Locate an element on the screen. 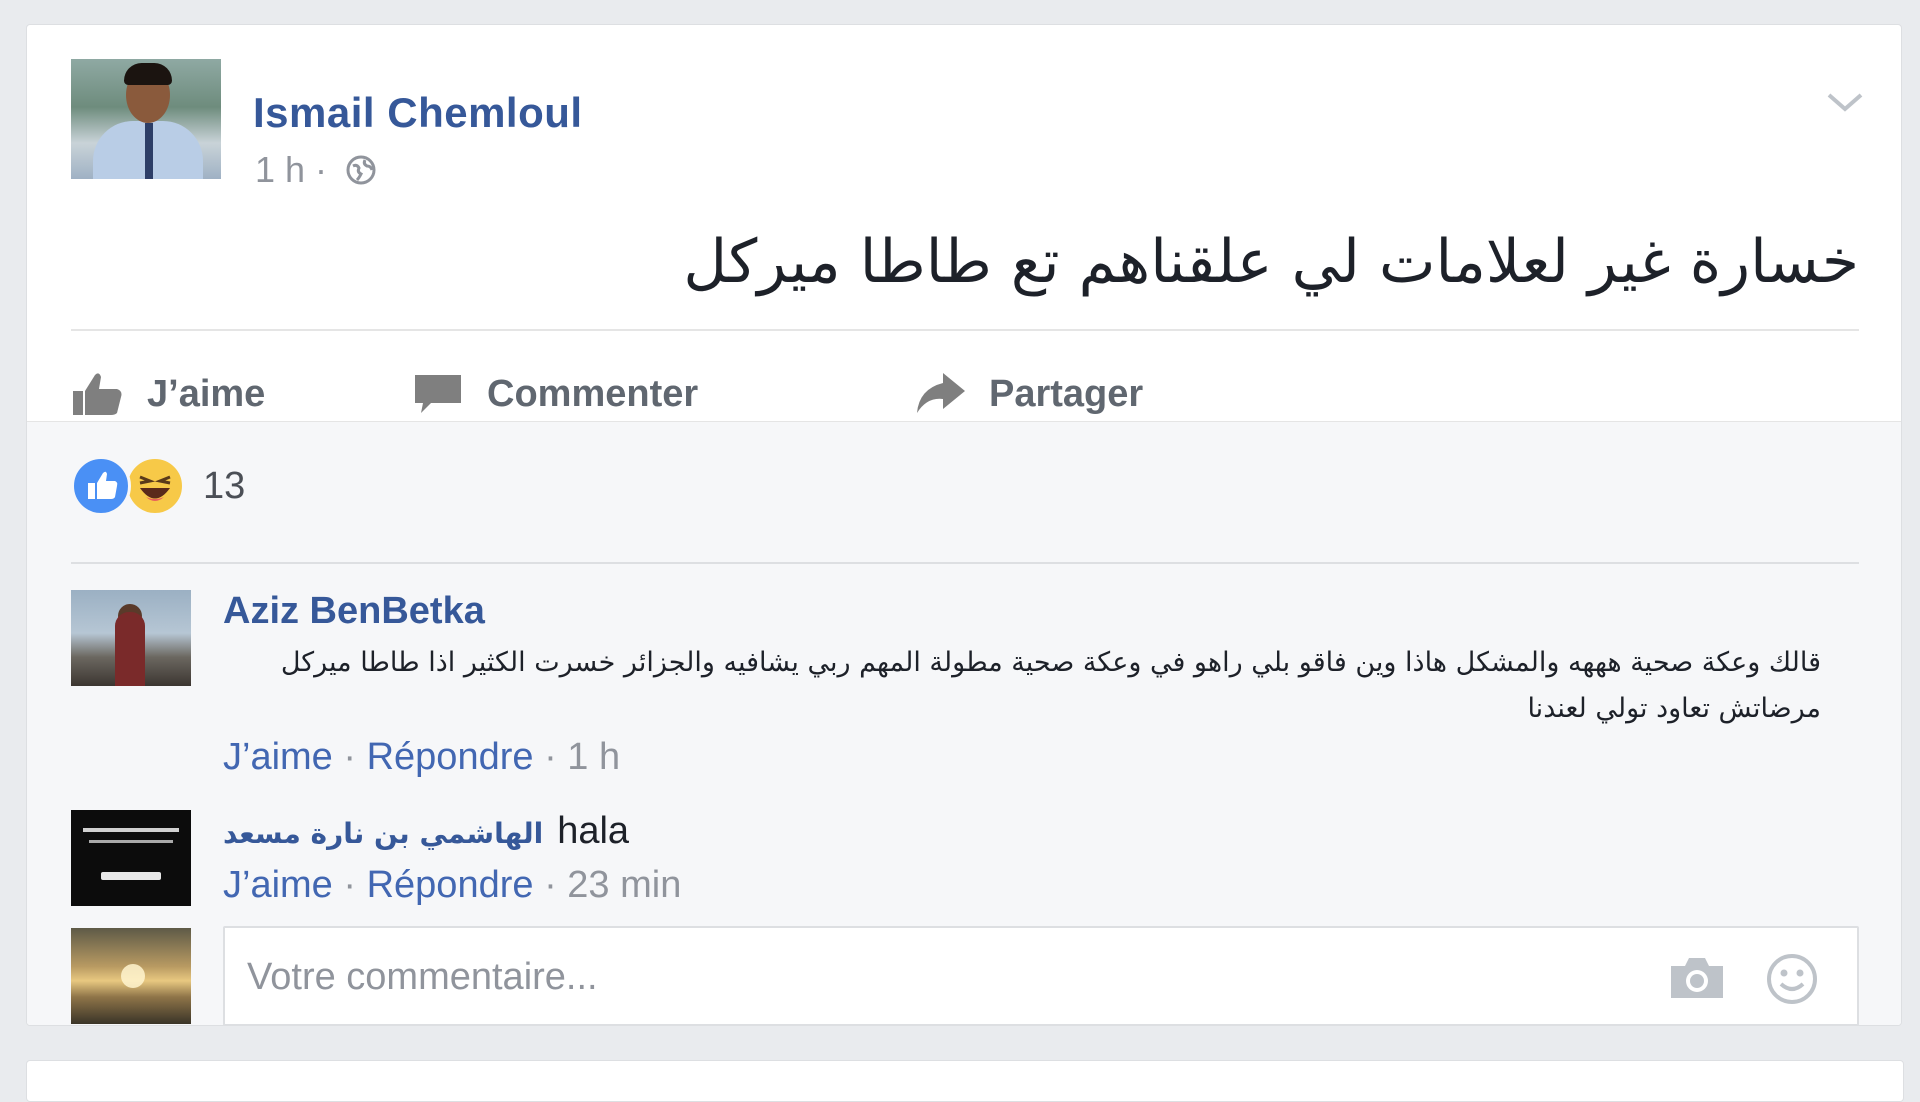 The image size is (1920, 1102). comment-time: 1 h is located at coordinates (593, 757).